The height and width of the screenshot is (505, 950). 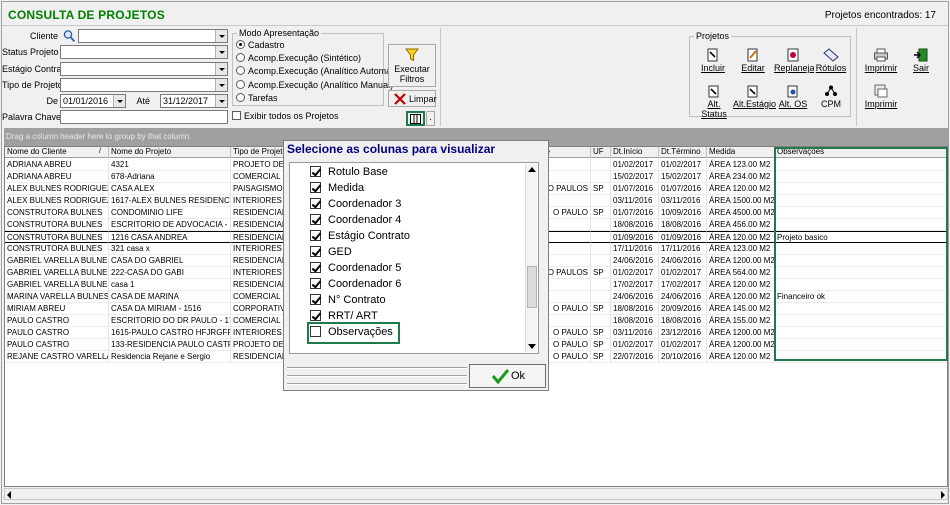 I want to click on cell-termino: 01/02/2017, so click(x=683, y=273).